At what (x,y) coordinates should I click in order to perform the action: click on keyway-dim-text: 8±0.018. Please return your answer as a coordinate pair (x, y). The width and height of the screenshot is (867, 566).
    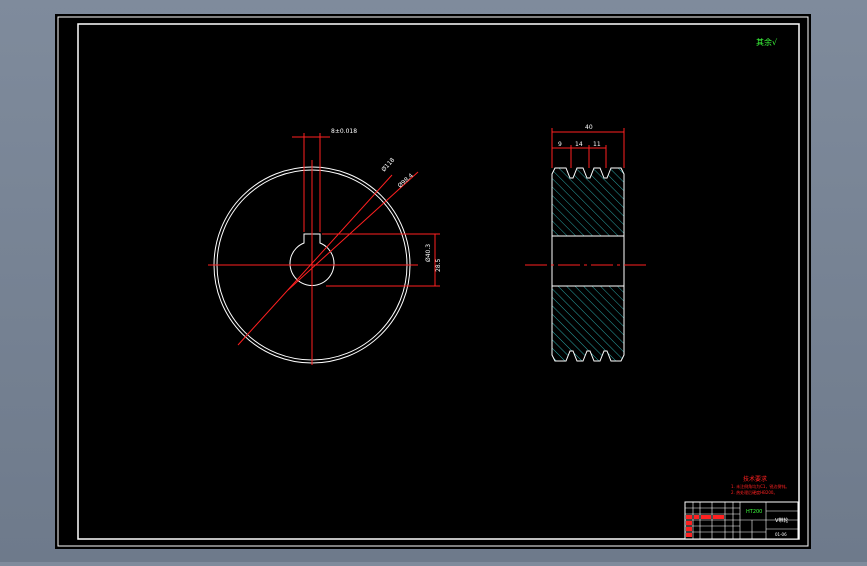
    Looking at the image, I should click on (344, 131).